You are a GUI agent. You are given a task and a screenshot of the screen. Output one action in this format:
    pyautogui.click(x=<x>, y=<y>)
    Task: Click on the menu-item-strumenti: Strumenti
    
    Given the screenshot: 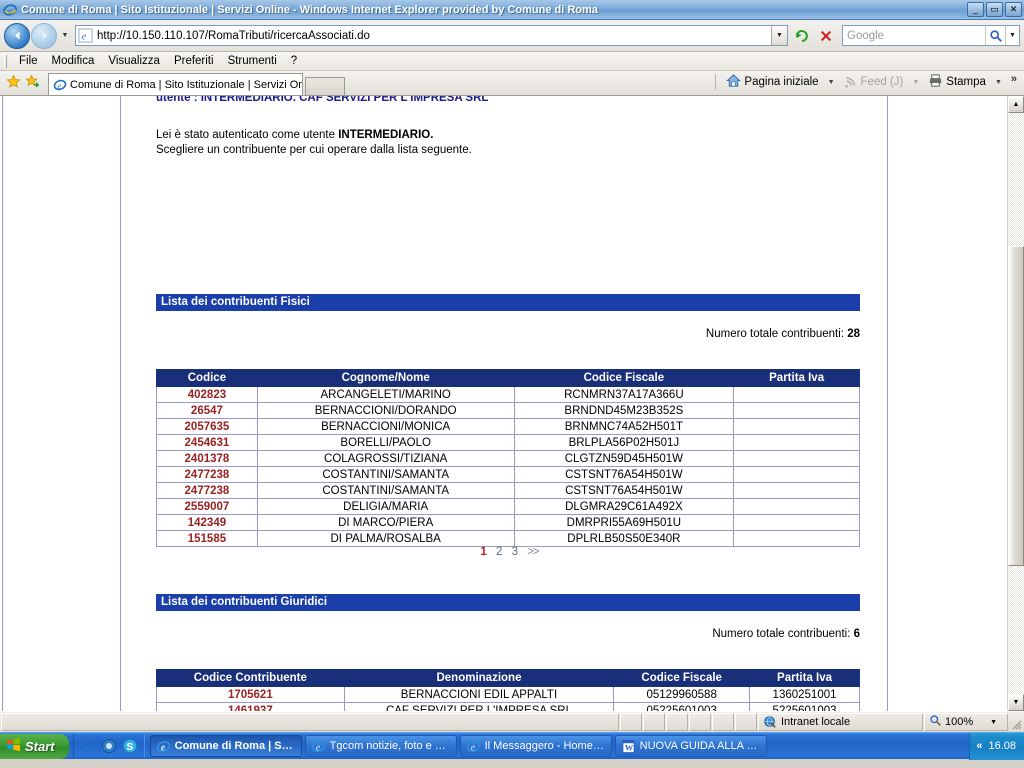 What is the action you would take?
    pyautogui.click(x=252, y=61)
    